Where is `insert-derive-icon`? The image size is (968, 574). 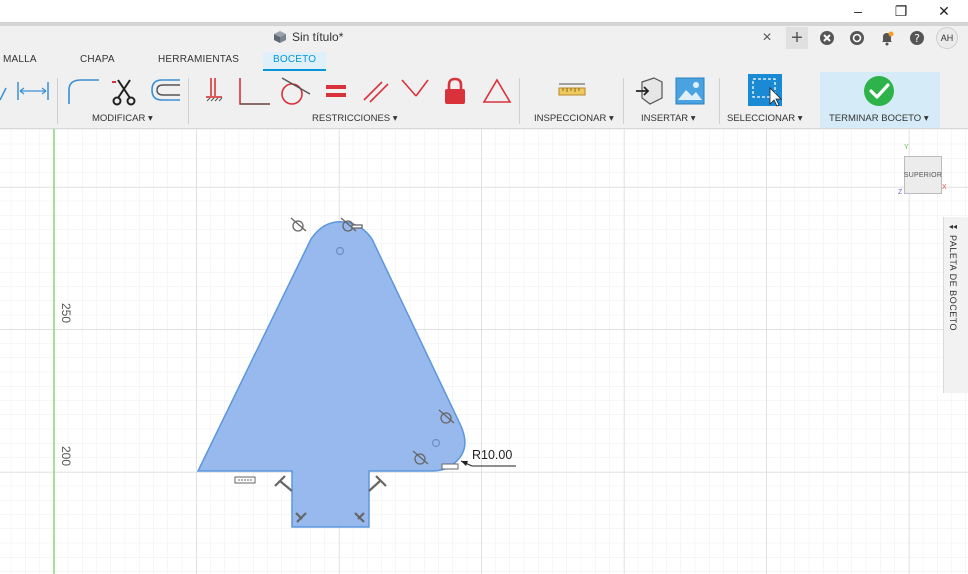 insert-derive-icon is located at coordinates (650, 91).